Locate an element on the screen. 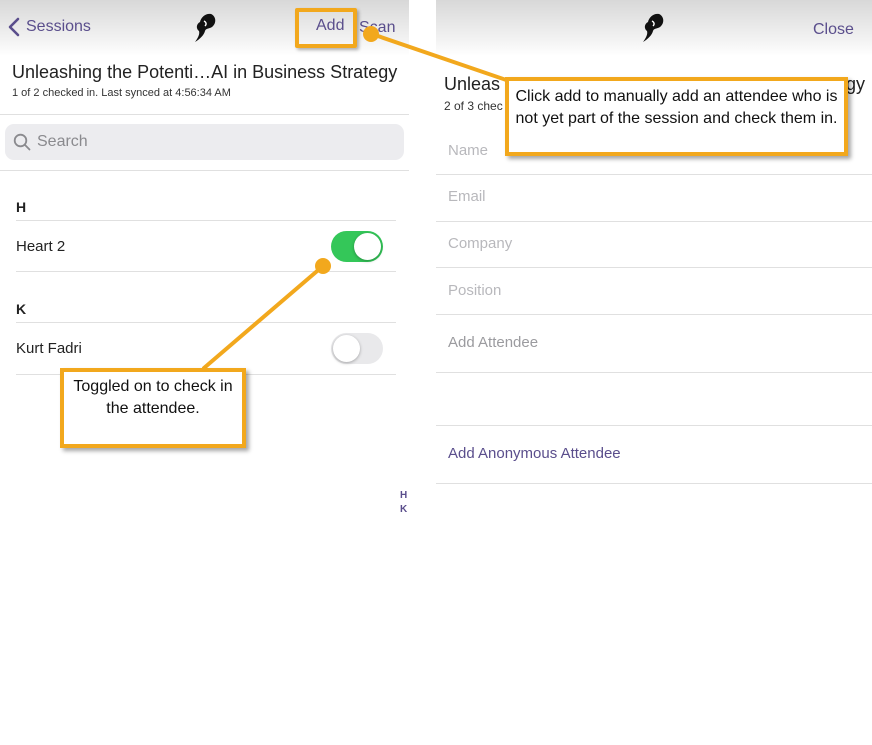 The height and width of the screenshot is (745, 872). company-field is located at coordinates (648, 243).